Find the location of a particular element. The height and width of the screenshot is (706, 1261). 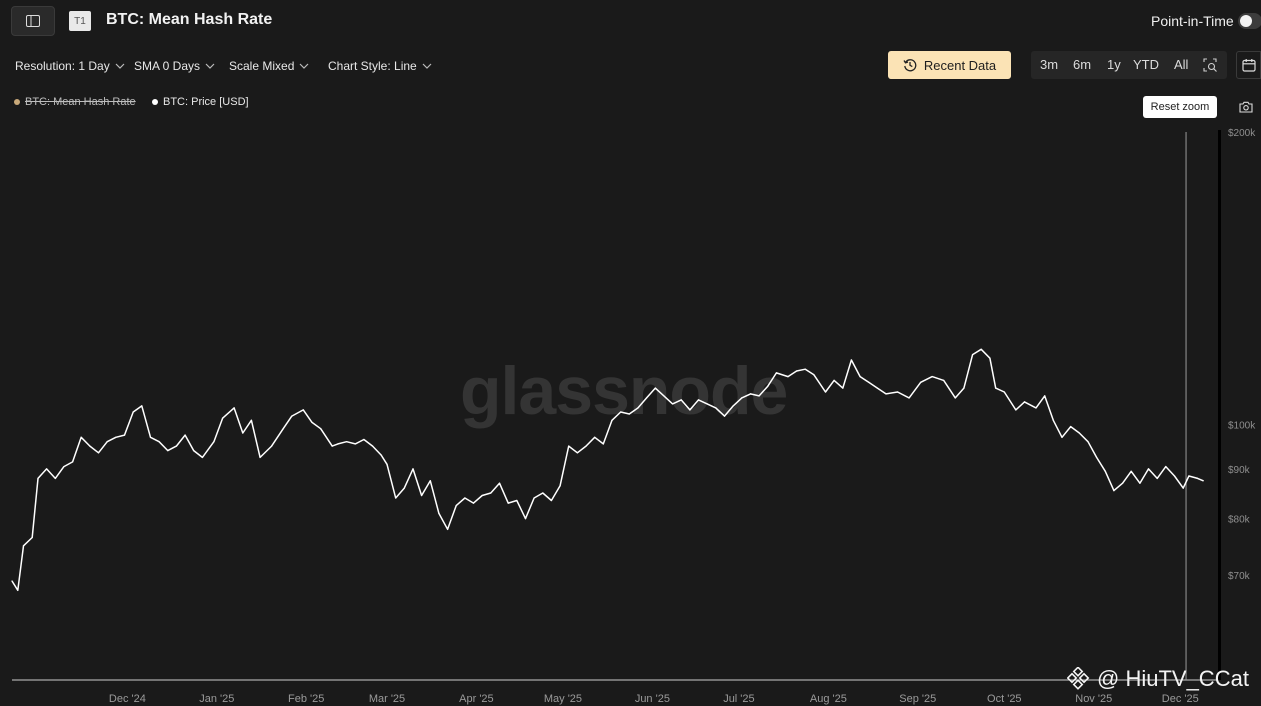

diamond-logo-icon is located at coordinates (1078, 678).